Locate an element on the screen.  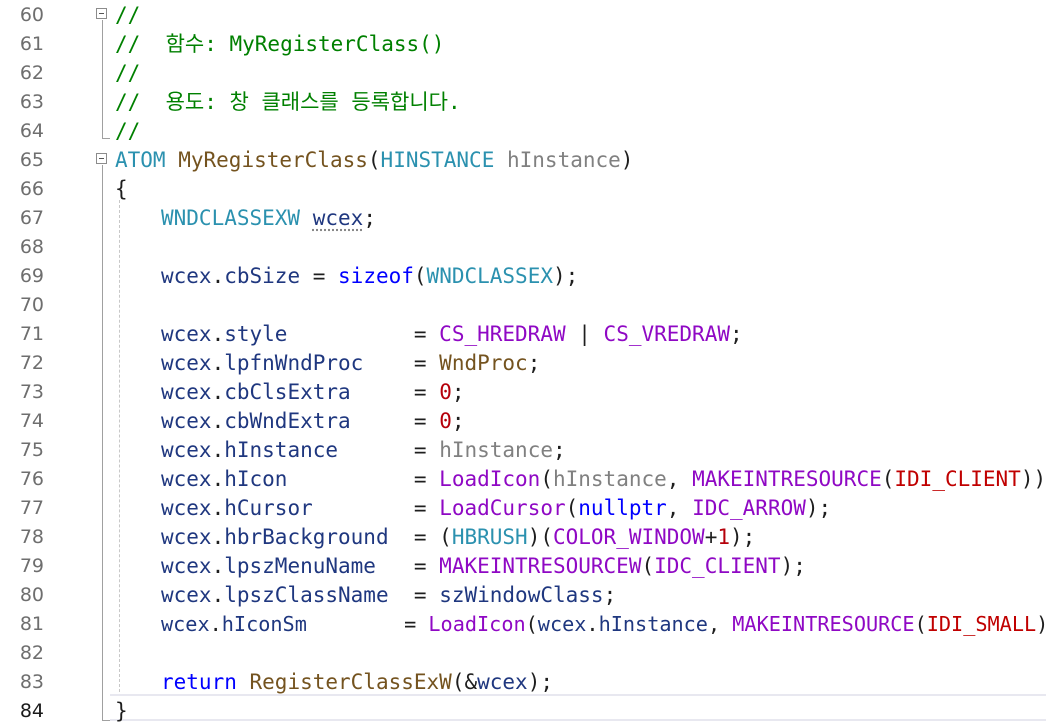
line-number: 73 is located at coordinates (31, 392).